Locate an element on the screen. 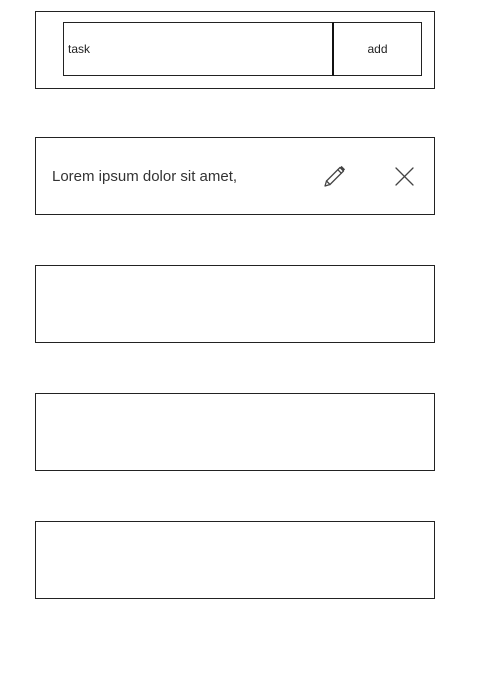 The width and height of the screenshot is (499, 699). add-button: add is located at coordinates (378, 49).